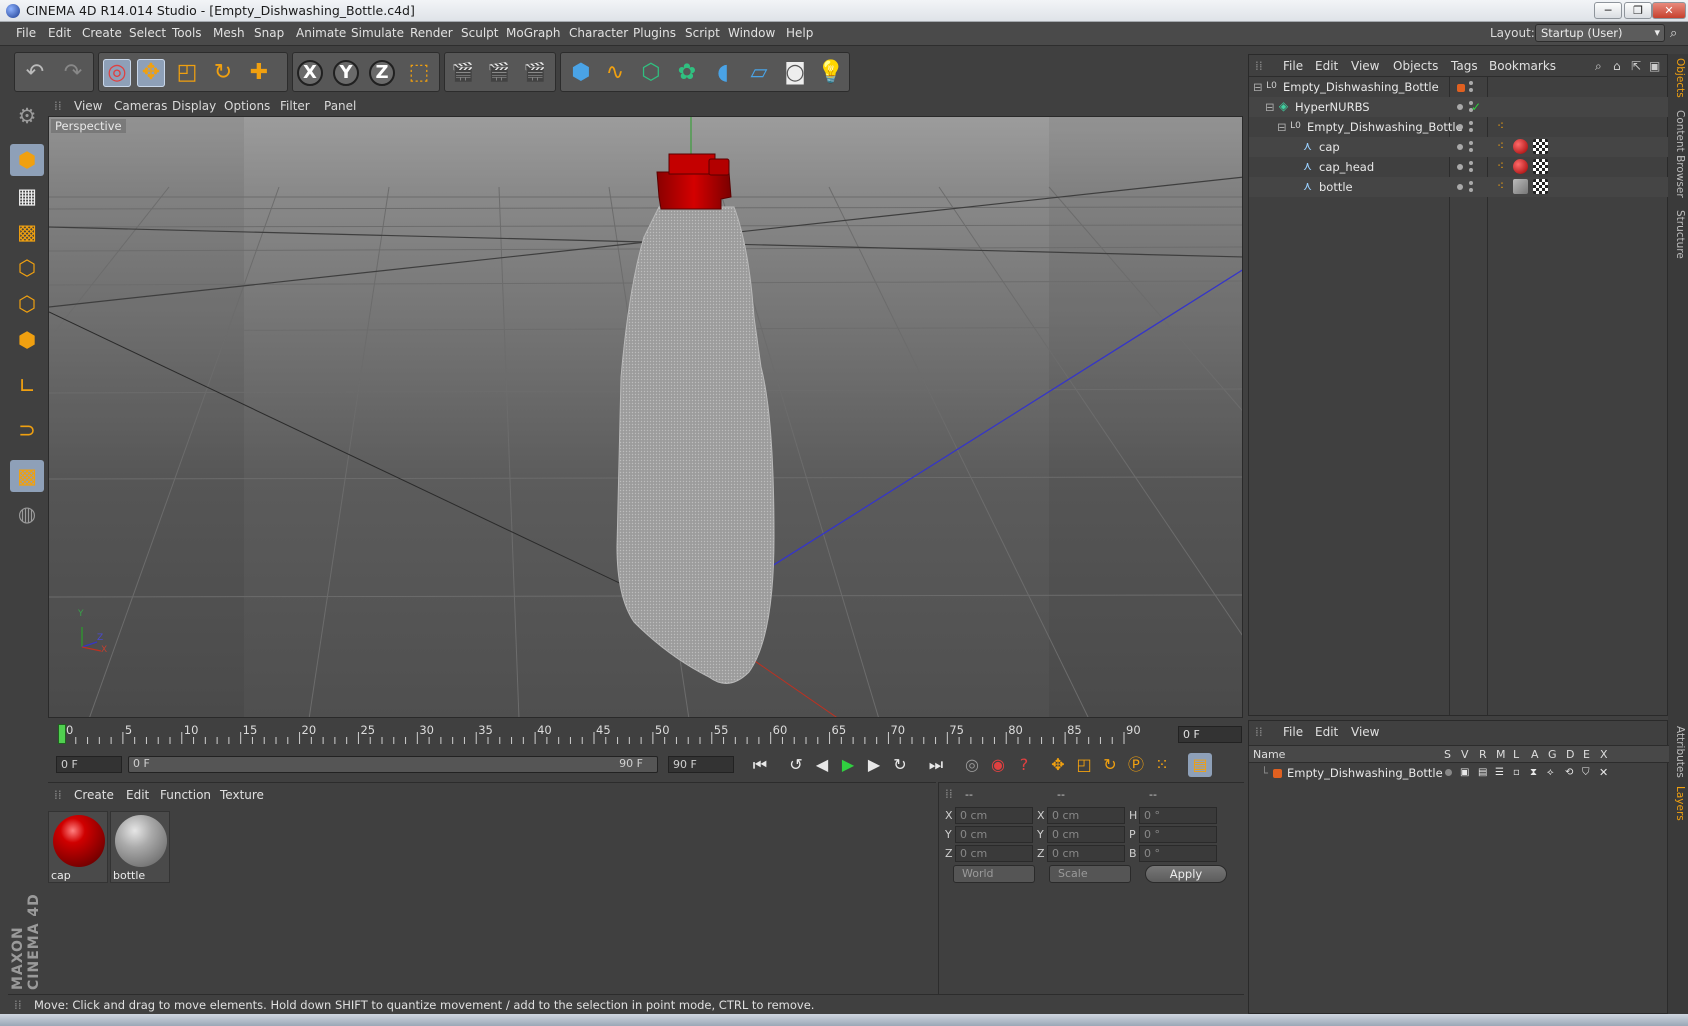 The image size is (1688, 1026). Describe the element at coordinates (1636, 66) in the screenshot. I see `object-level-up-icon: ⇱` at that location.